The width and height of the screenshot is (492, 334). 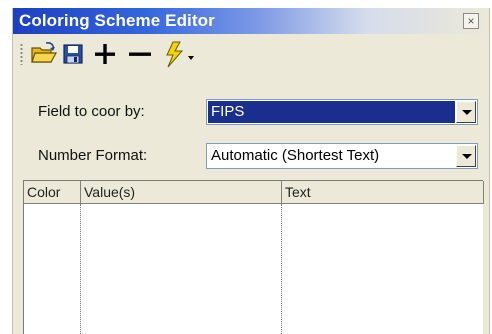 What do you see at coordinates (295, 155) in the screenshot?
I see `number-format-value: Automatic (Shortest Text)` at bounding box center [295, 155].